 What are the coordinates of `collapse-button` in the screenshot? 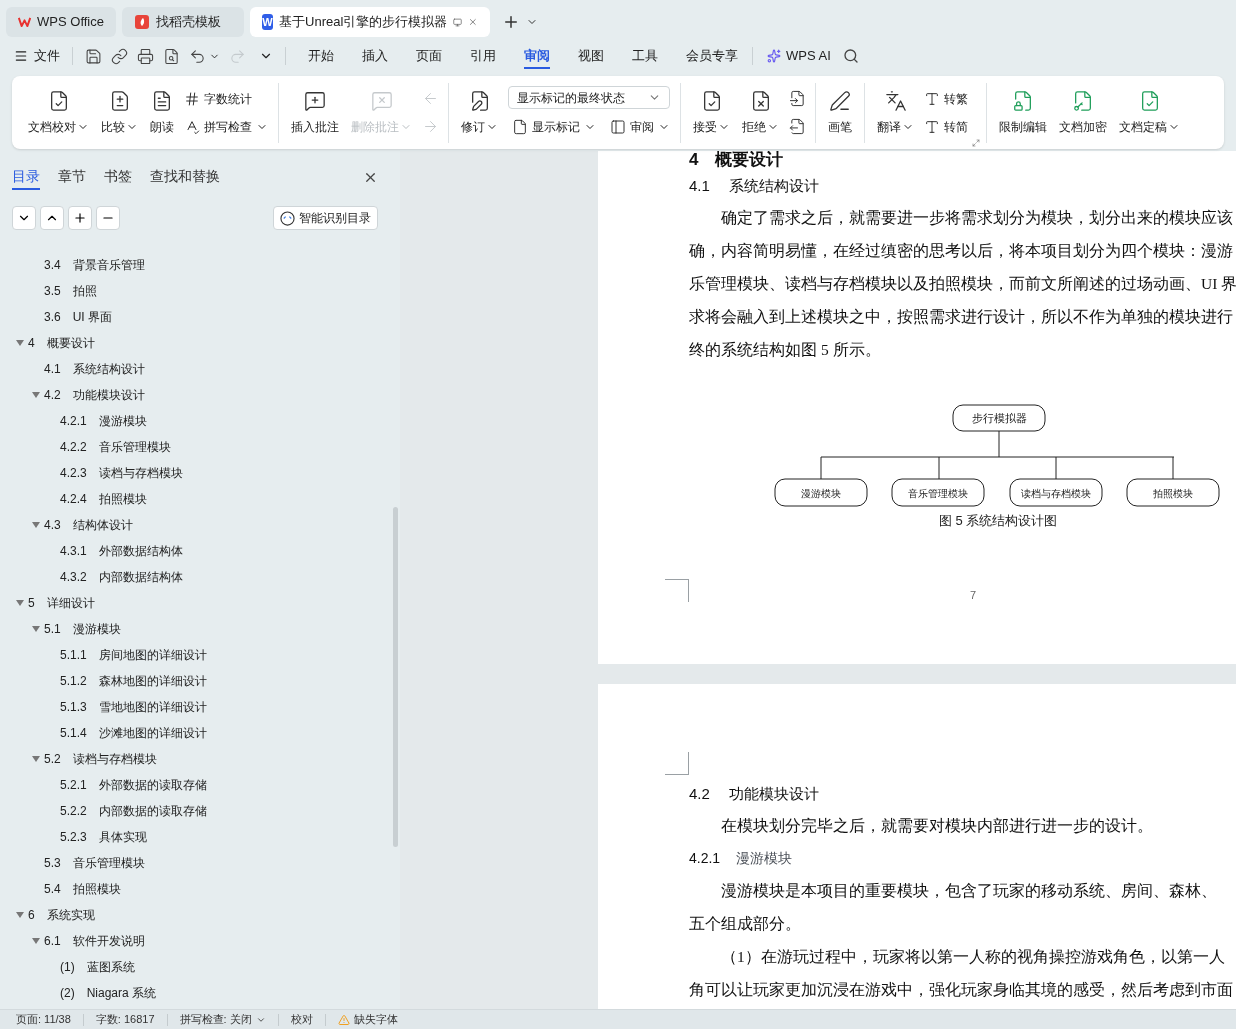 It's located at (24, 218).